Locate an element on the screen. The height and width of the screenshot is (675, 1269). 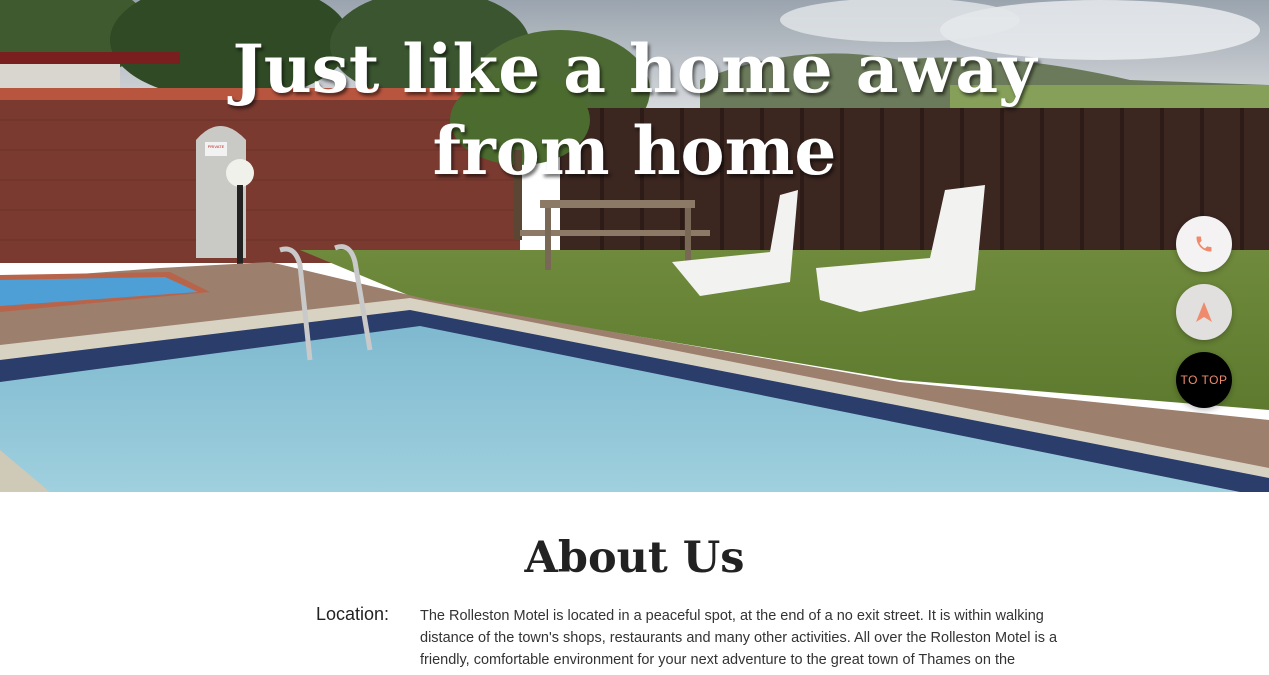
directions-button is located at coordinates (1204, 312).